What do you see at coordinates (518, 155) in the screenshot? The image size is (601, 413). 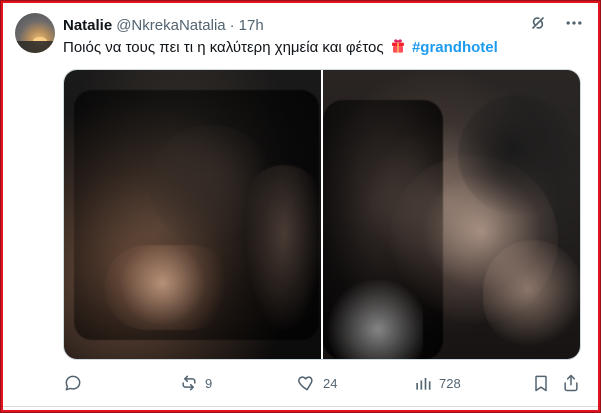 I see `right-man-head` at bounding box center [518, 155].